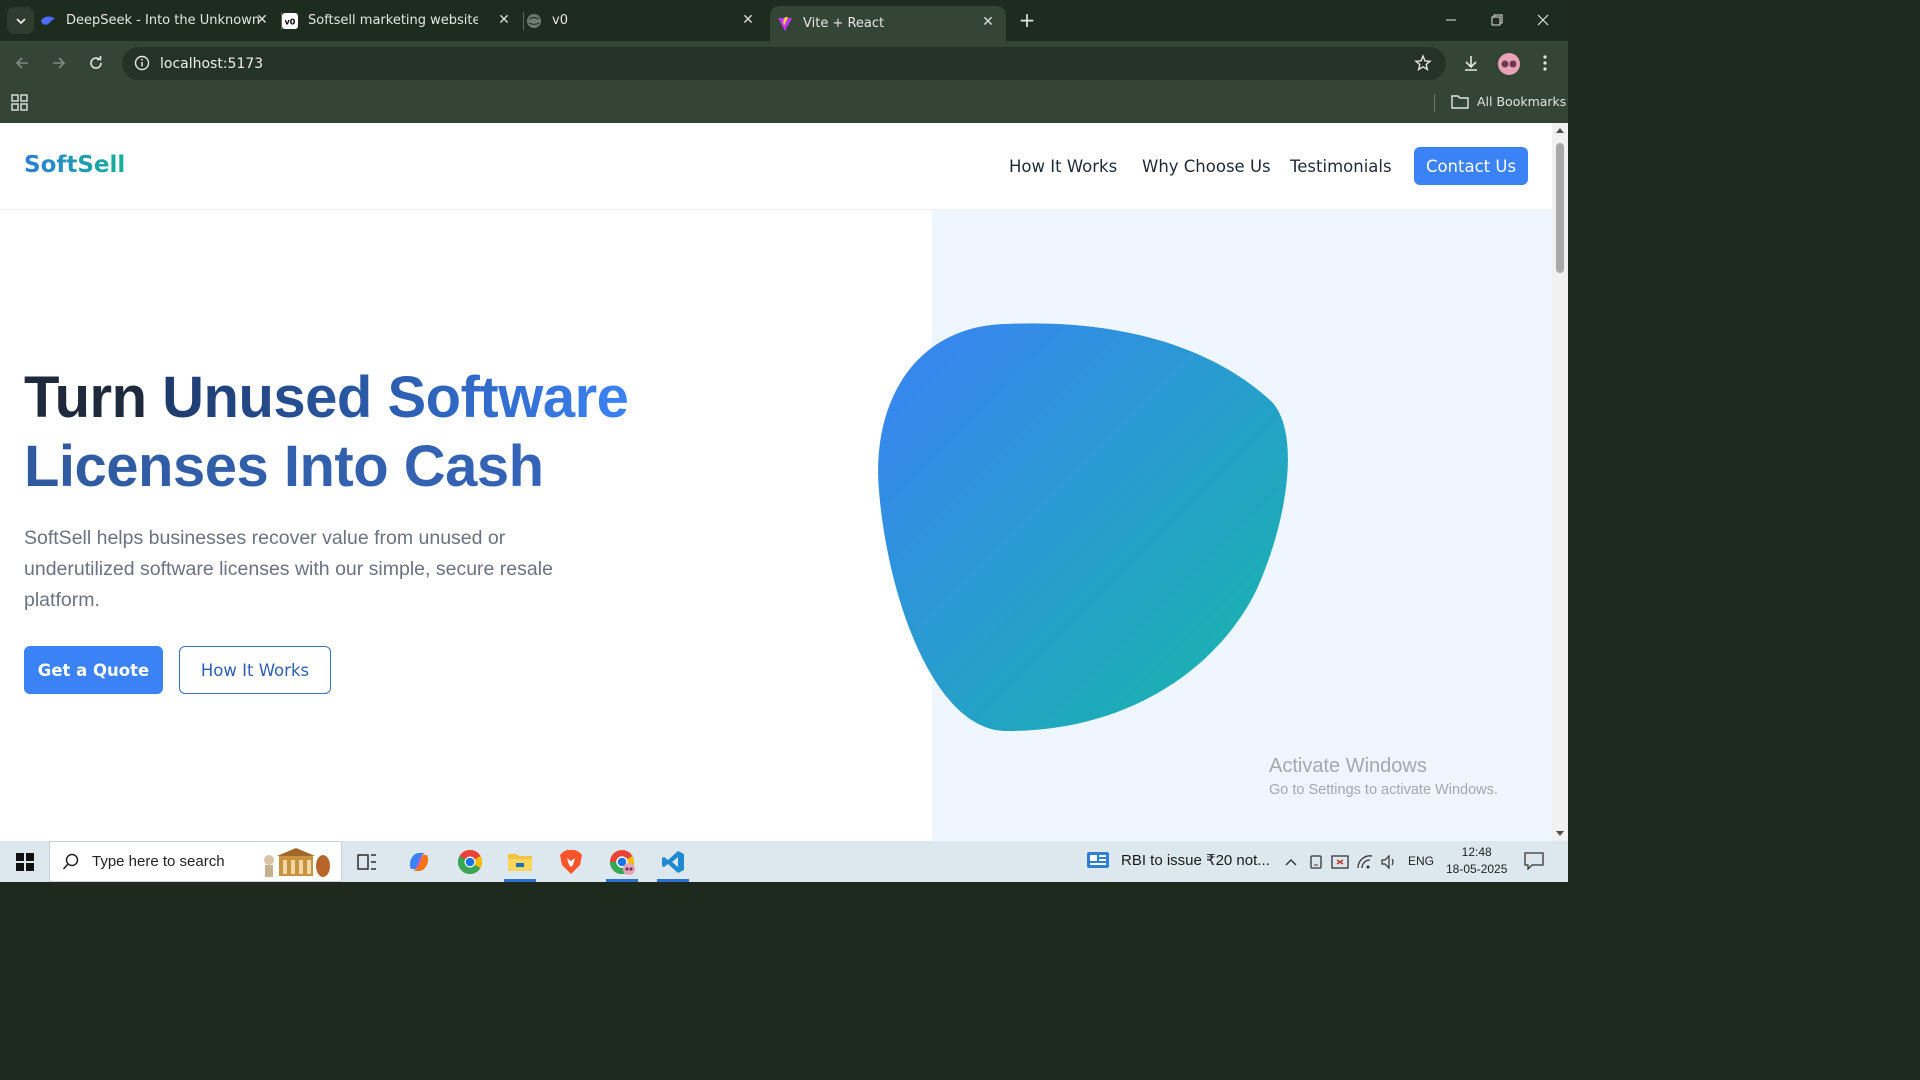  I want to click on site-logo: SoftSell, so click(74, 165).